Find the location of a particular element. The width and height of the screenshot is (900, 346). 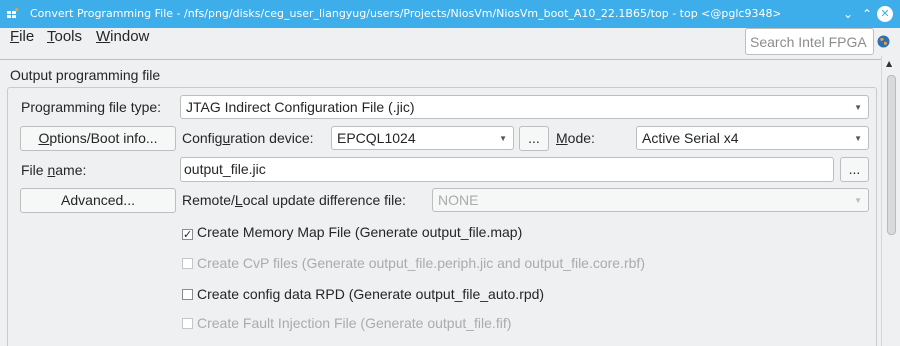

configuration-device-value: EPCQL1024 is located at coordinates (376, 138).